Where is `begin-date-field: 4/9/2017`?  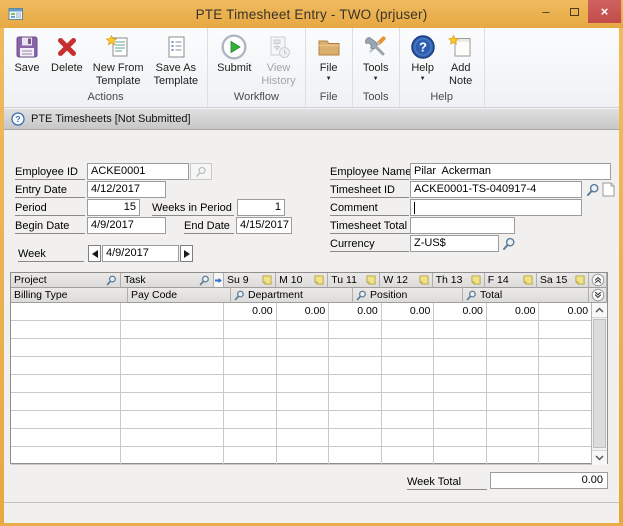
begin-date-field: 4/9/2017 is located at coordinates (126, 225).